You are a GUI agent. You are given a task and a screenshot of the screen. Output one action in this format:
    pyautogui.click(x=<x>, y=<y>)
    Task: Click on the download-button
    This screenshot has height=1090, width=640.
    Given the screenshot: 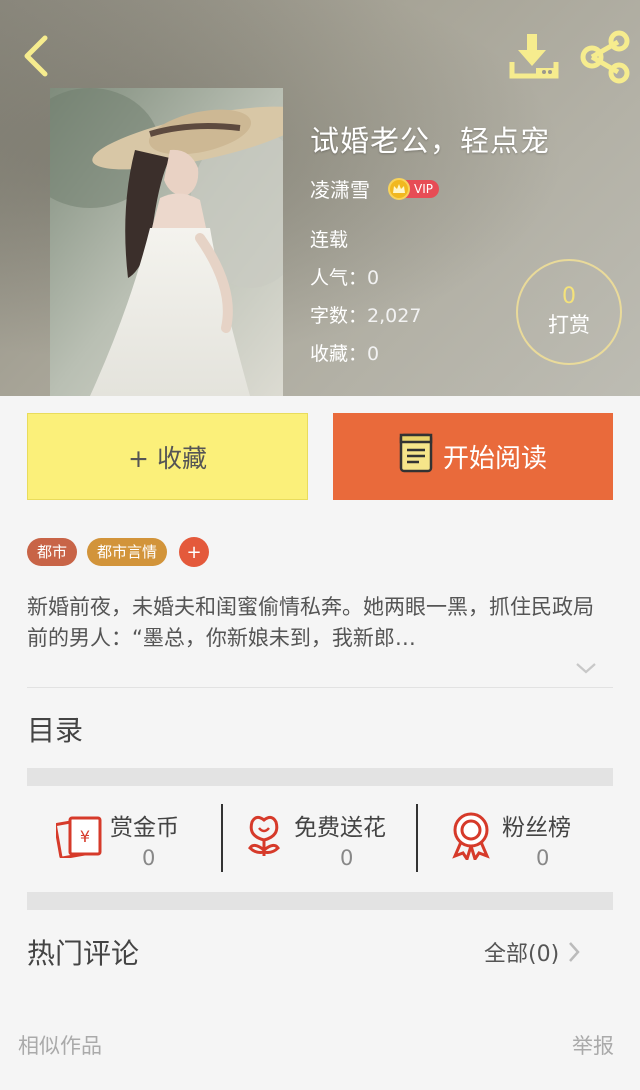 What is the action you would take?
    pyautogui.click(x=534, y=57)
    